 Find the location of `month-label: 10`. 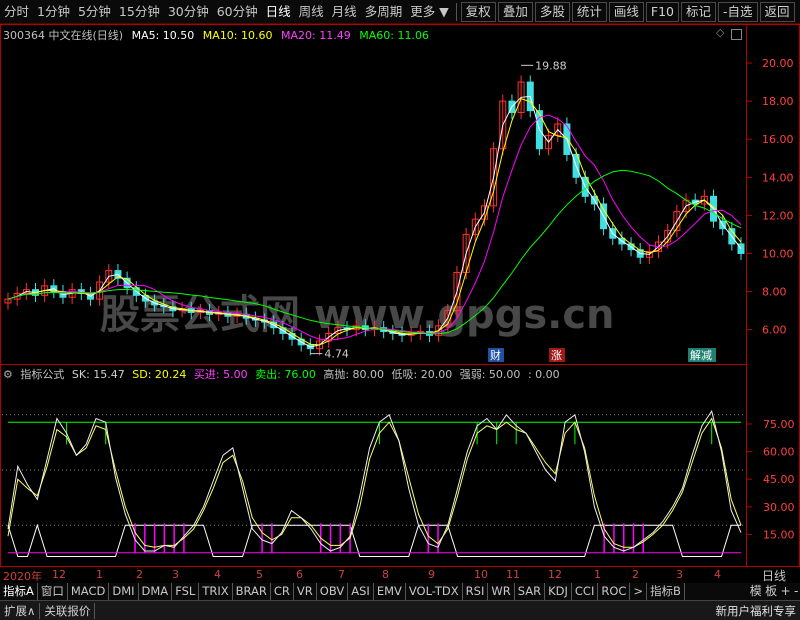

month-label: 10 is located at coordinates (481, 574).